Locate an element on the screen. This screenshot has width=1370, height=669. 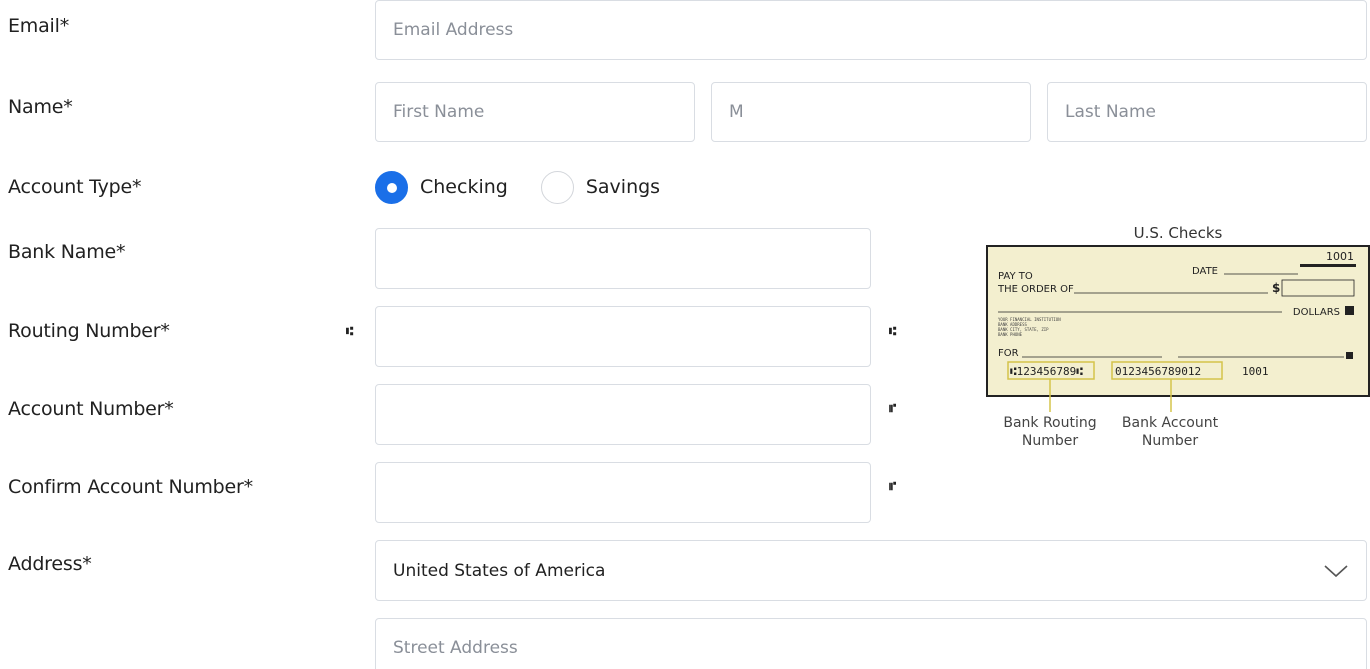
email-input is located at coordinates (871, 30).